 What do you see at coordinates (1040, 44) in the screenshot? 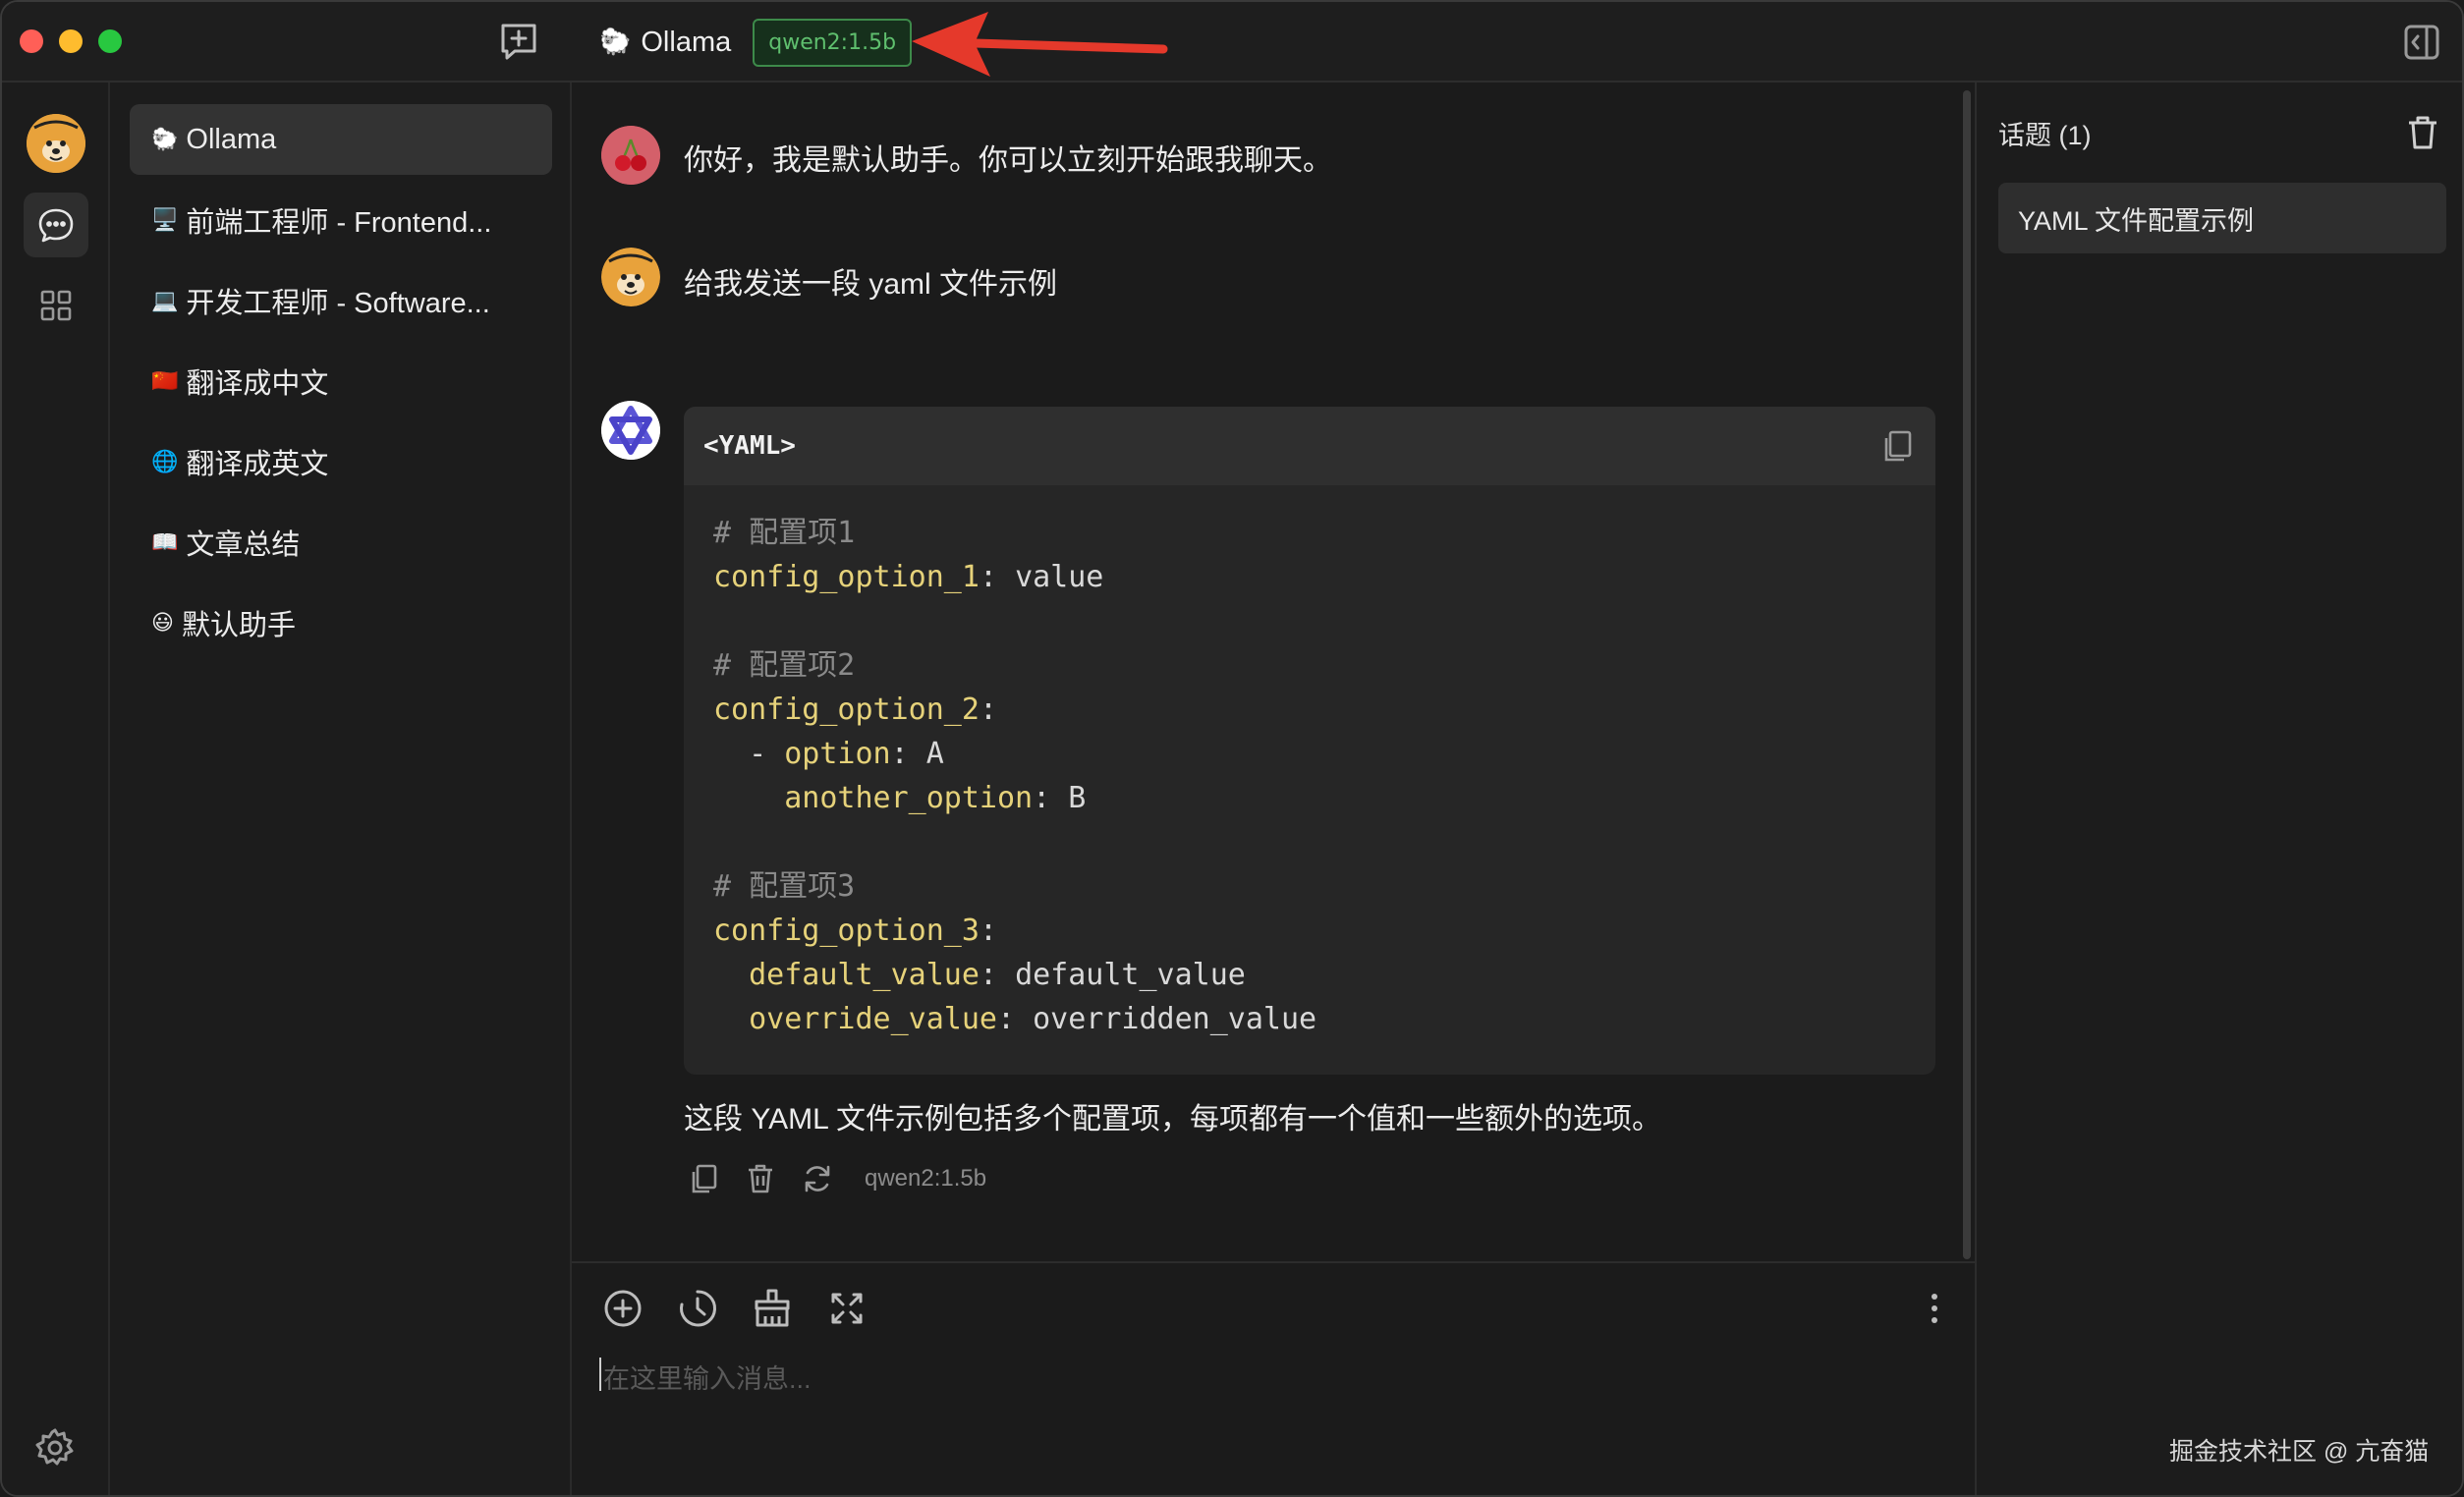
I see `annotation-arrow-icon` at bounding box center [1040, 44].